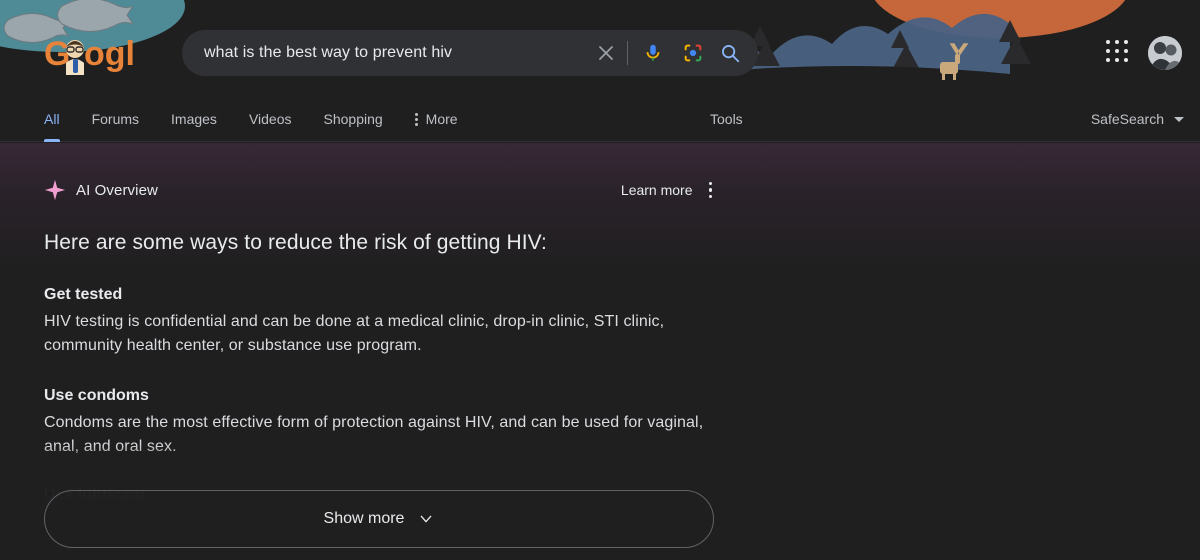 This screenshot has height=560, width=1200. What do you see at coordinates (730, 53) in the screenshot?
I see `search-submit-icon` at bounding box center [730, 53].